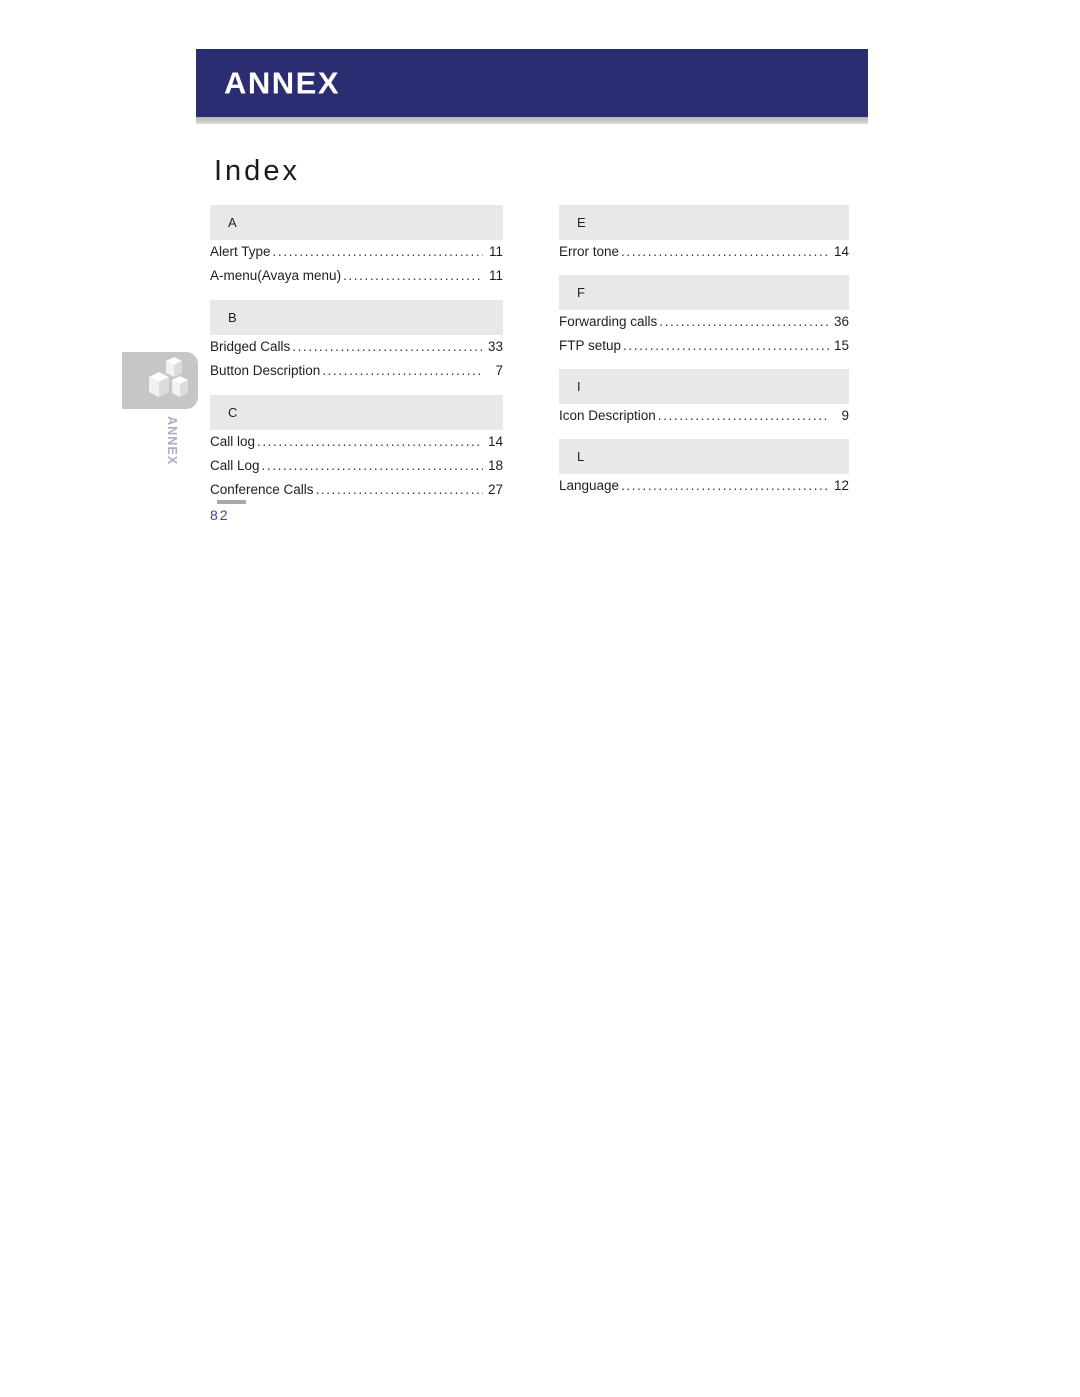  I want to click on index-entry-page: 7, so click(499, 370).